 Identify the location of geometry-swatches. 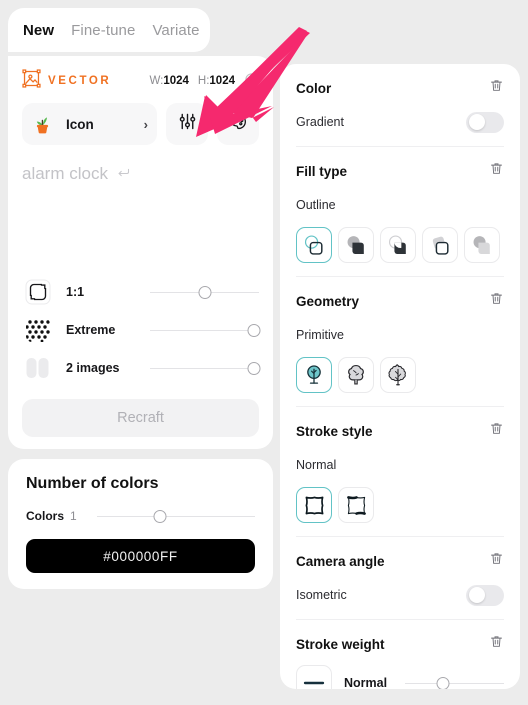
(400, 375).